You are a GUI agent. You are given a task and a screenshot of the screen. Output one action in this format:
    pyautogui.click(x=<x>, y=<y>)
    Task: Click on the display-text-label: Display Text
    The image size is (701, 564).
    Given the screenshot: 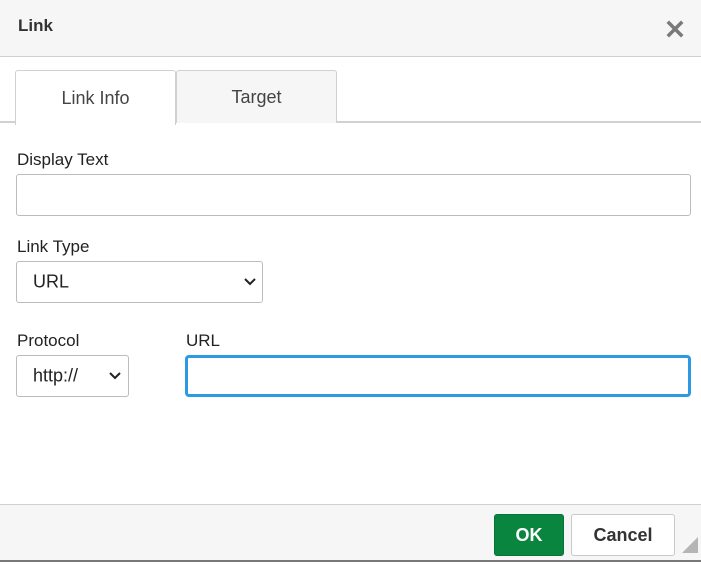 What is the action you would take?
    pyautogui.click(x=63, y=159)
    